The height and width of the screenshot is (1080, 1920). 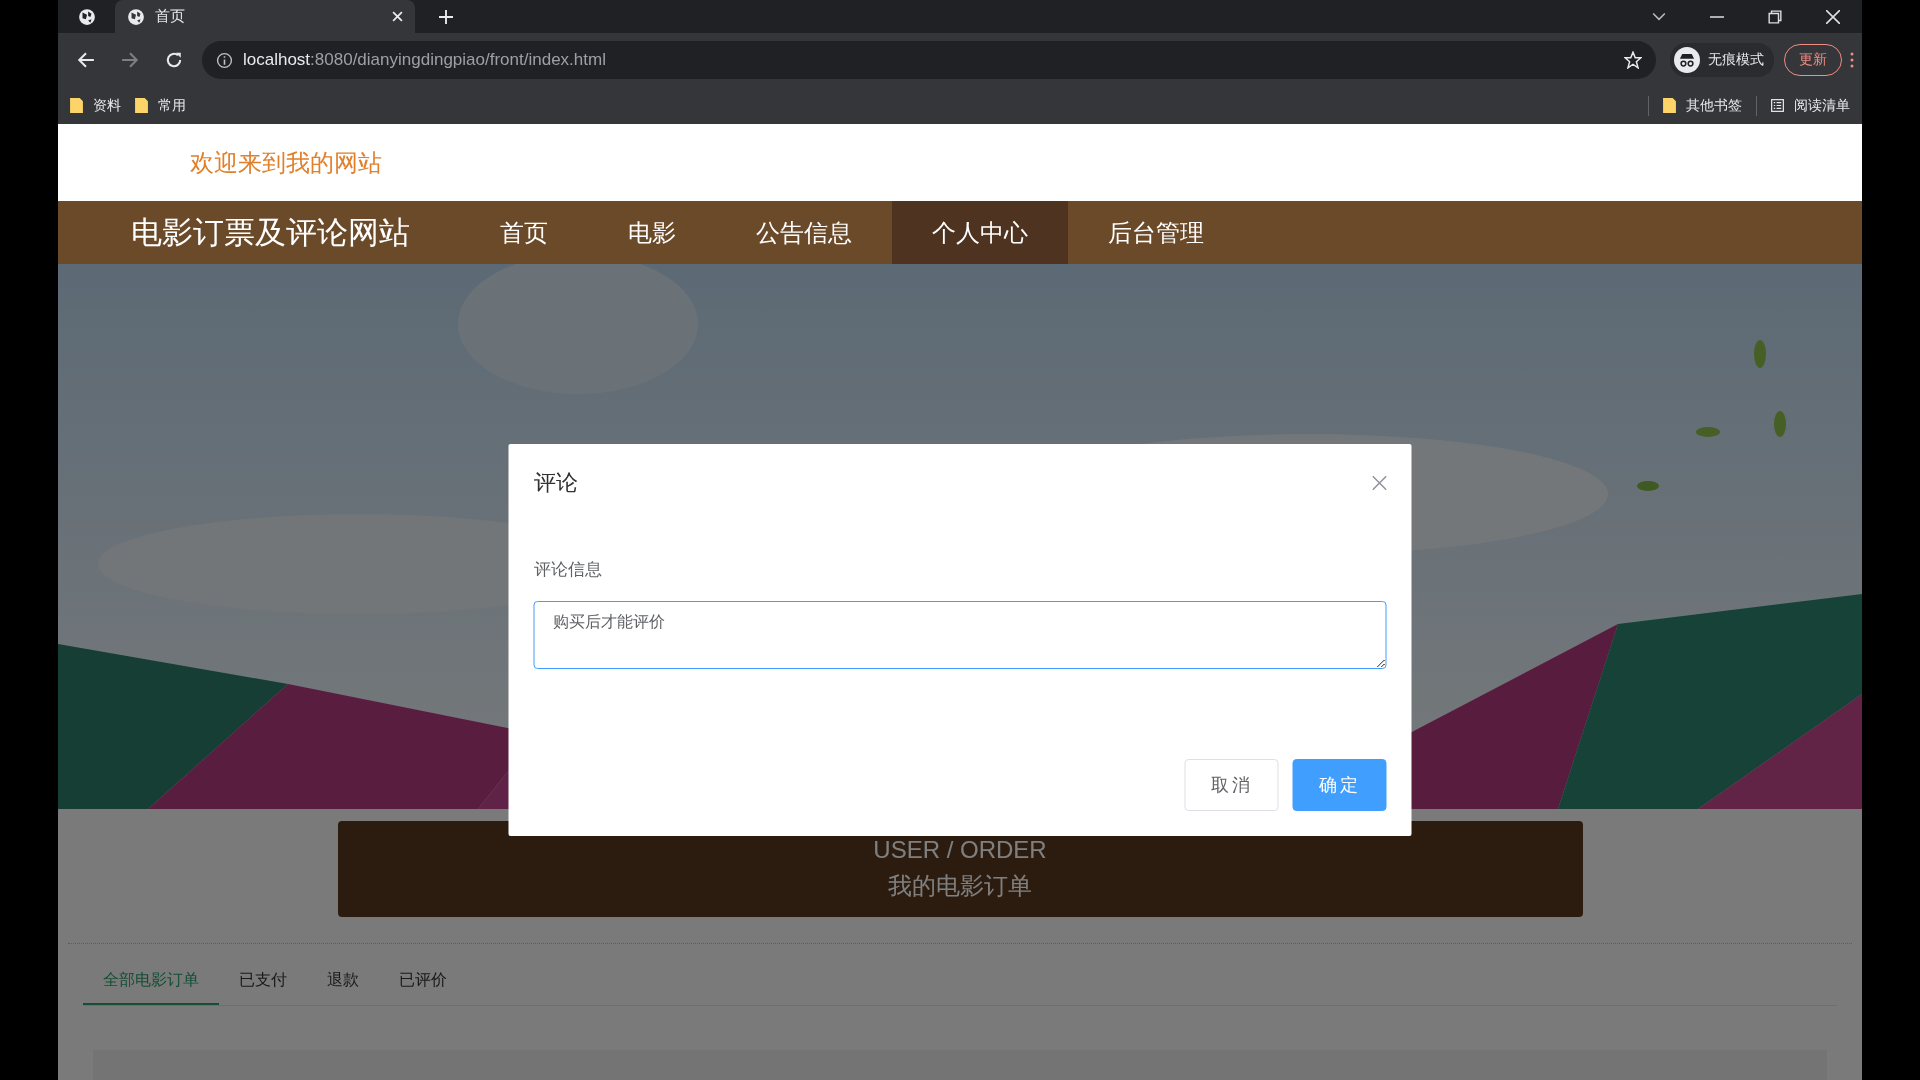 What do you see at coordinates (174, 60) in the screenshot?
I see `reload-icon` at bounding box center [174, 60].